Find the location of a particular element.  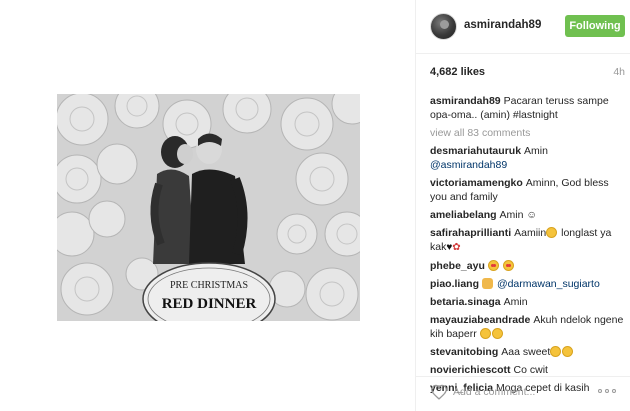

comment: novierichiescott Co cwit is located at coordinates (527, 370).